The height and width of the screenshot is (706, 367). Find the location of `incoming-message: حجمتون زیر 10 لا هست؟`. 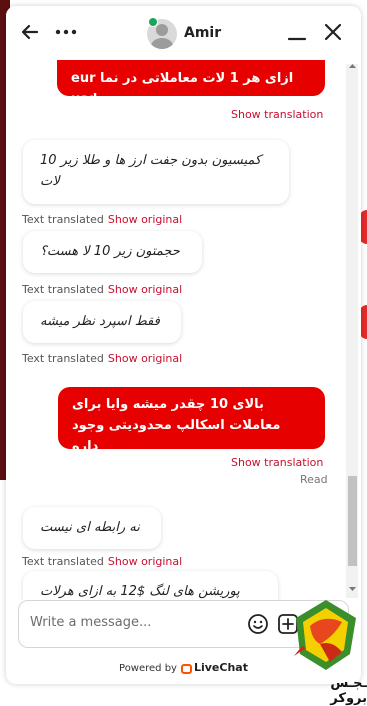

incoming-message: حجمتون زیر 10 لا هست؟ is located at coordinates (112, 252).